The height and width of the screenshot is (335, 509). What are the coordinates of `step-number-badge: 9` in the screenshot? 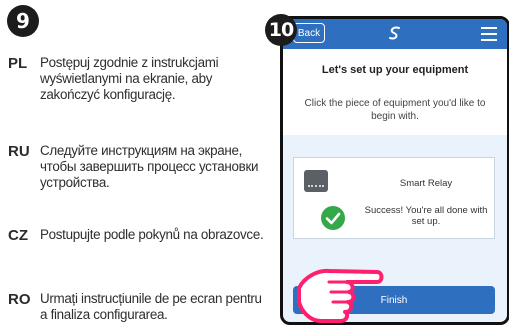 It's located at (23, 21).